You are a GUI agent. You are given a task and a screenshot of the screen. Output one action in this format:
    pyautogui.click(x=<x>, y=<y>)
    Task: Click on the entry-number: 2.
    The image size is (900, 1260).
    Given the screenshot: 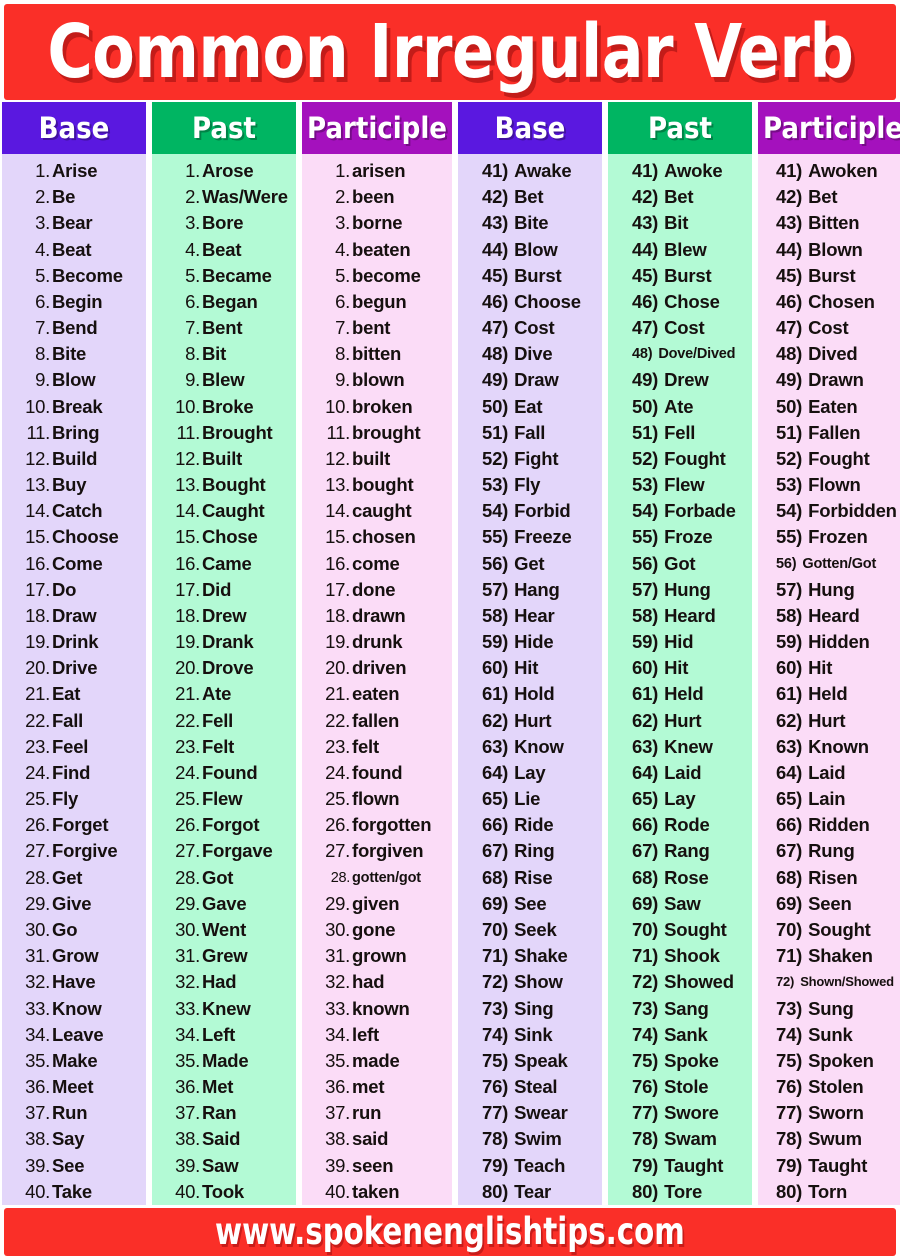 What is the action you would take?
    pyautogui.click(x=192, y=197)
    